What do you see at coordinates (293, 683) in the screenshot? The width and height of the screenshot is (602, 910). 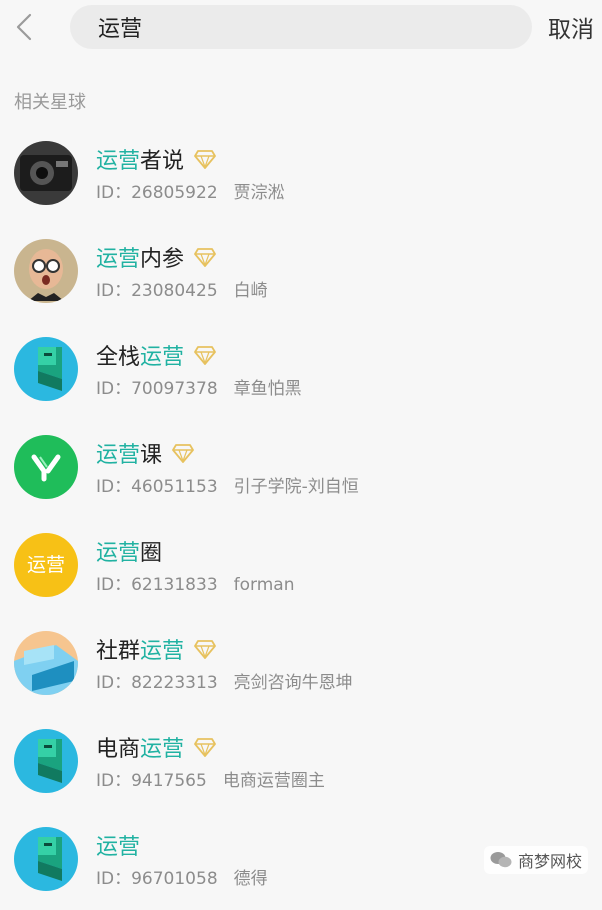 I see `owner-name: 亮剑咨询牛恩坤` at bounding box center [293, 683].